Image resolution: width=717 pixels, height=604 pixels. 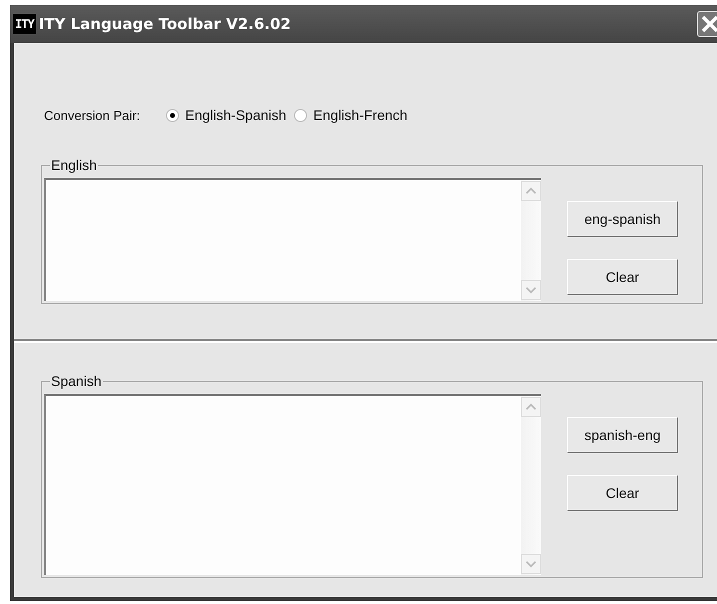 What do you see at coordinates (24, 24) in the screenshot?
I see `app-logo: ITY` at bounding box center [24, 24].